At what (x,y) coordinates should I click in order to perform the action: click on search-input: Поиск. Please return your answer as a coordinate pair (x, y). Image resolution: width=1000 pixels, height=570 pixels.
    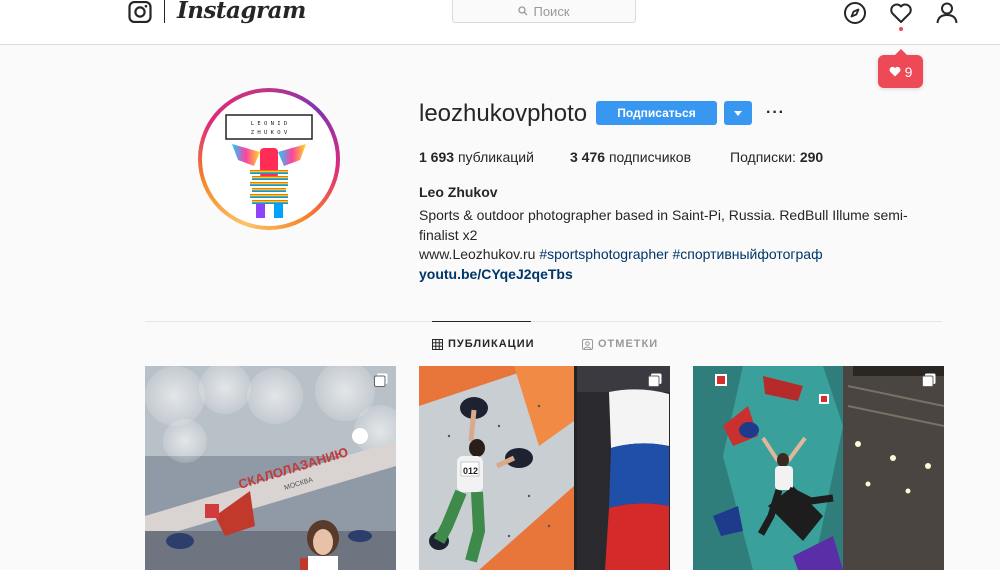
    Looking at the image, I should click on (544, 11).